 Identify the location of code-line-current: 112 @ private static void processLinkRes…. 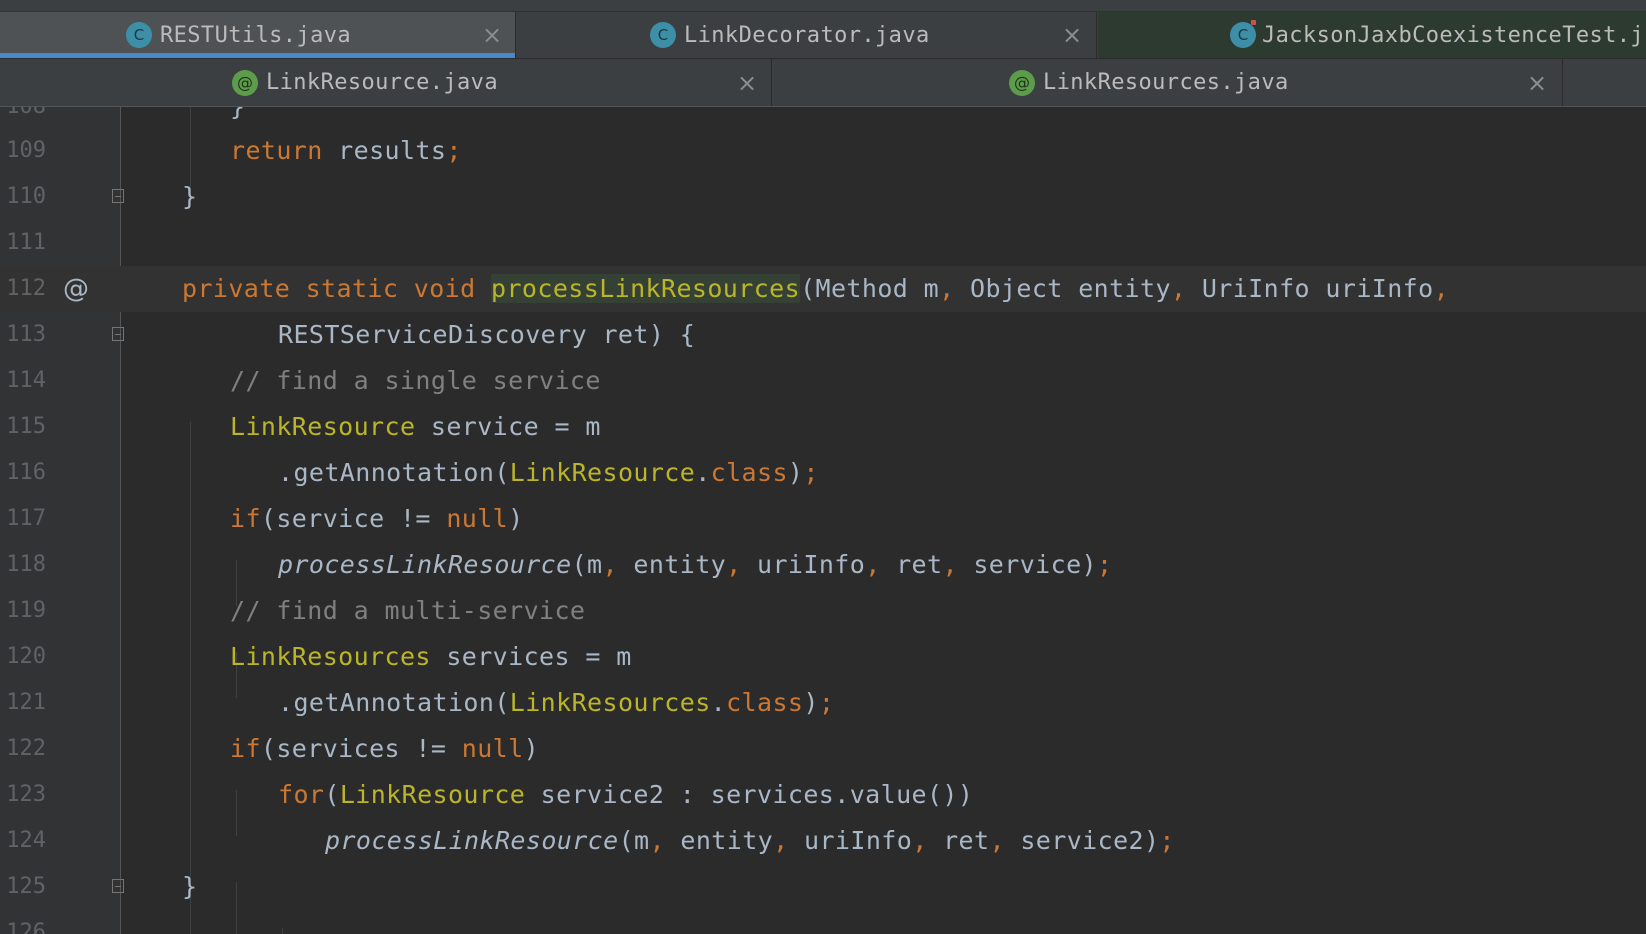
(823, 289).